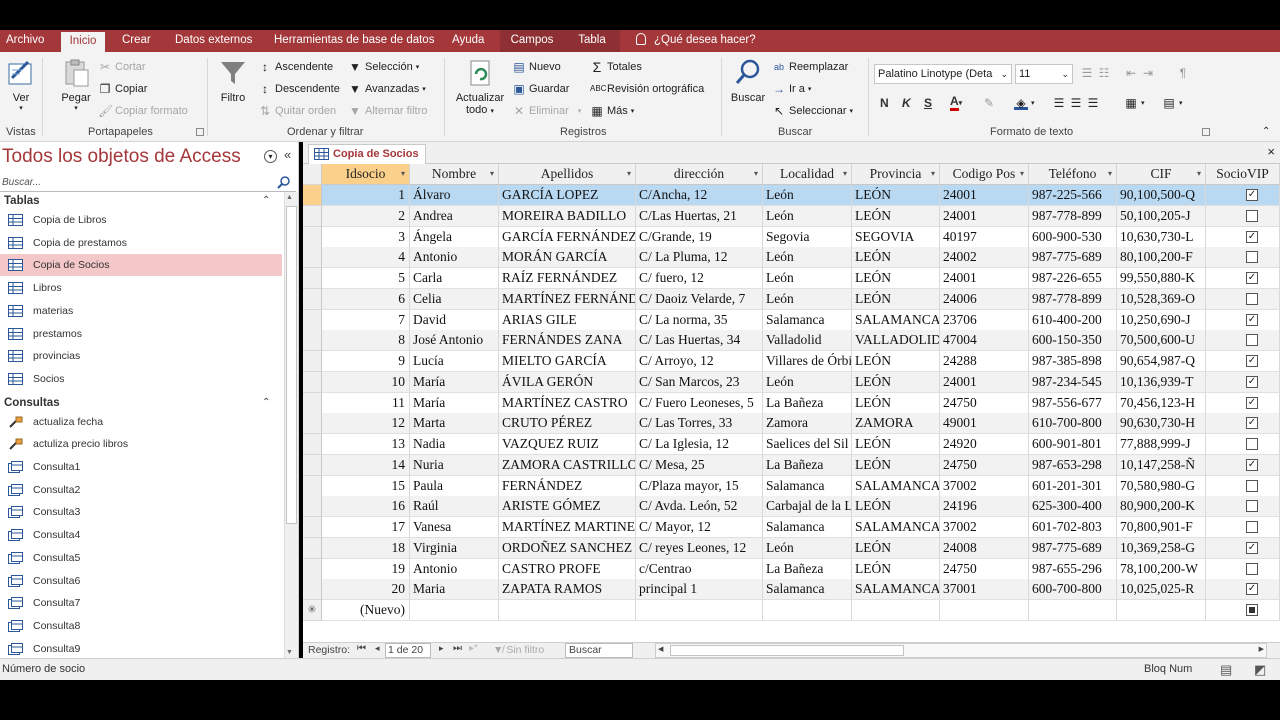  I want to click on cortar-button: ✂ Cortar, so click(122, 67).